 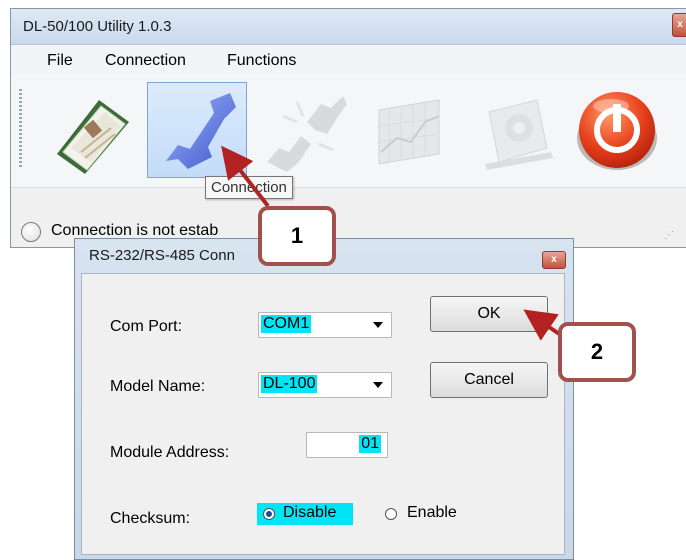 I want to click on arrow-to-connection, so click(x=245, y=176).